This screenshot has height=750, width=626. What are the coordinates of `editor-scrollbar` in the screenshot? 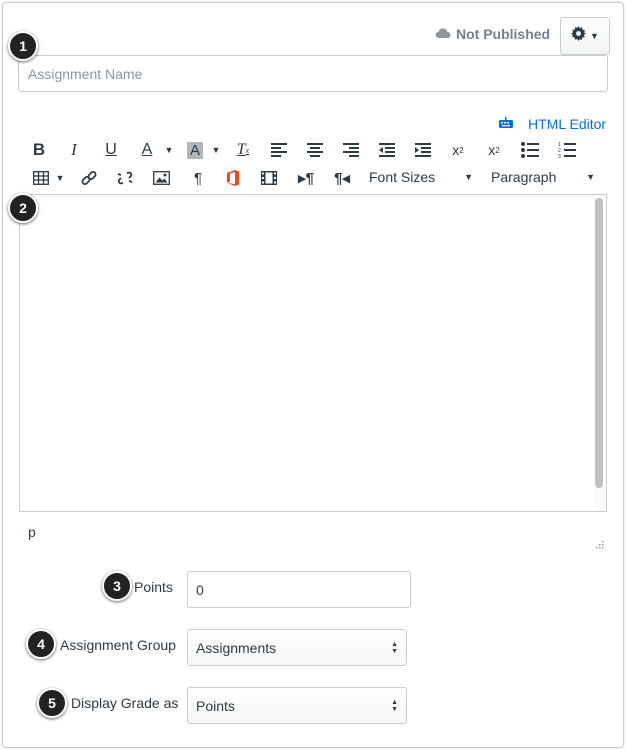 It's located at (599, 353).